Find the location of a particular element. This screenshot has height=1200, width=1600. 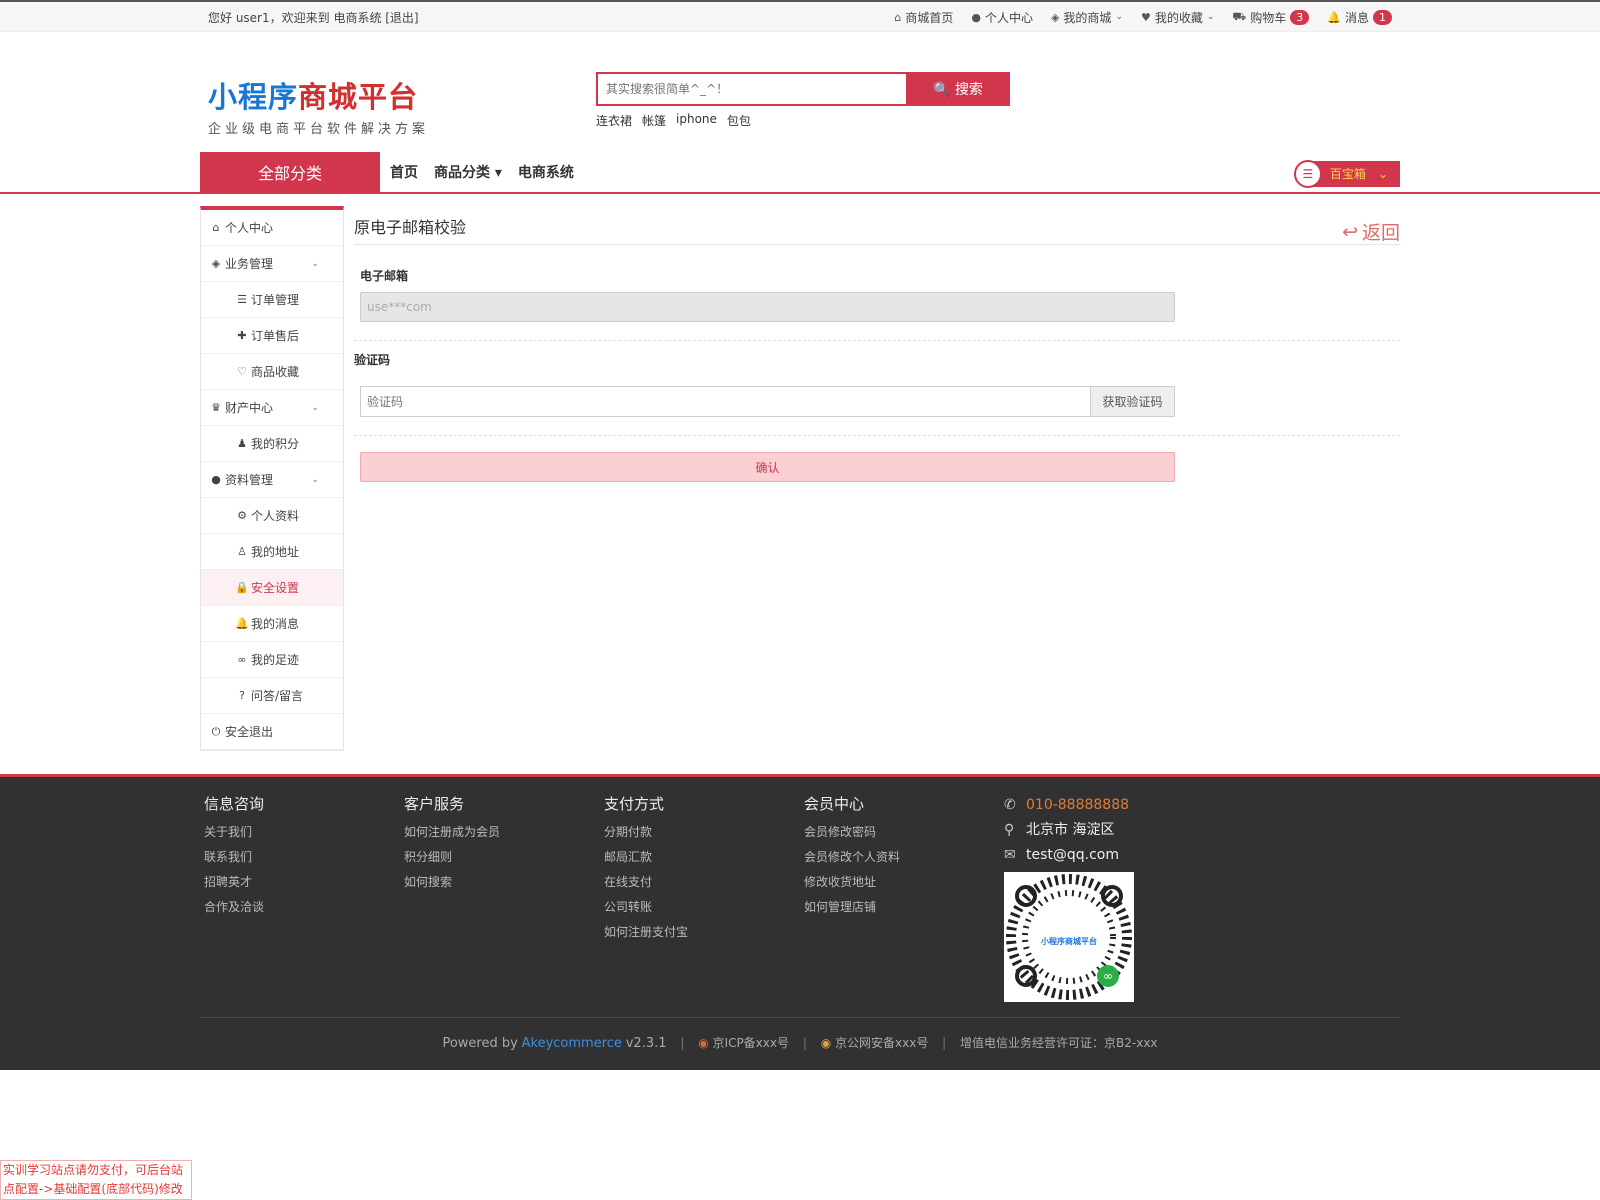

confirm-button: 确认 is located at coordinates (767, 467).